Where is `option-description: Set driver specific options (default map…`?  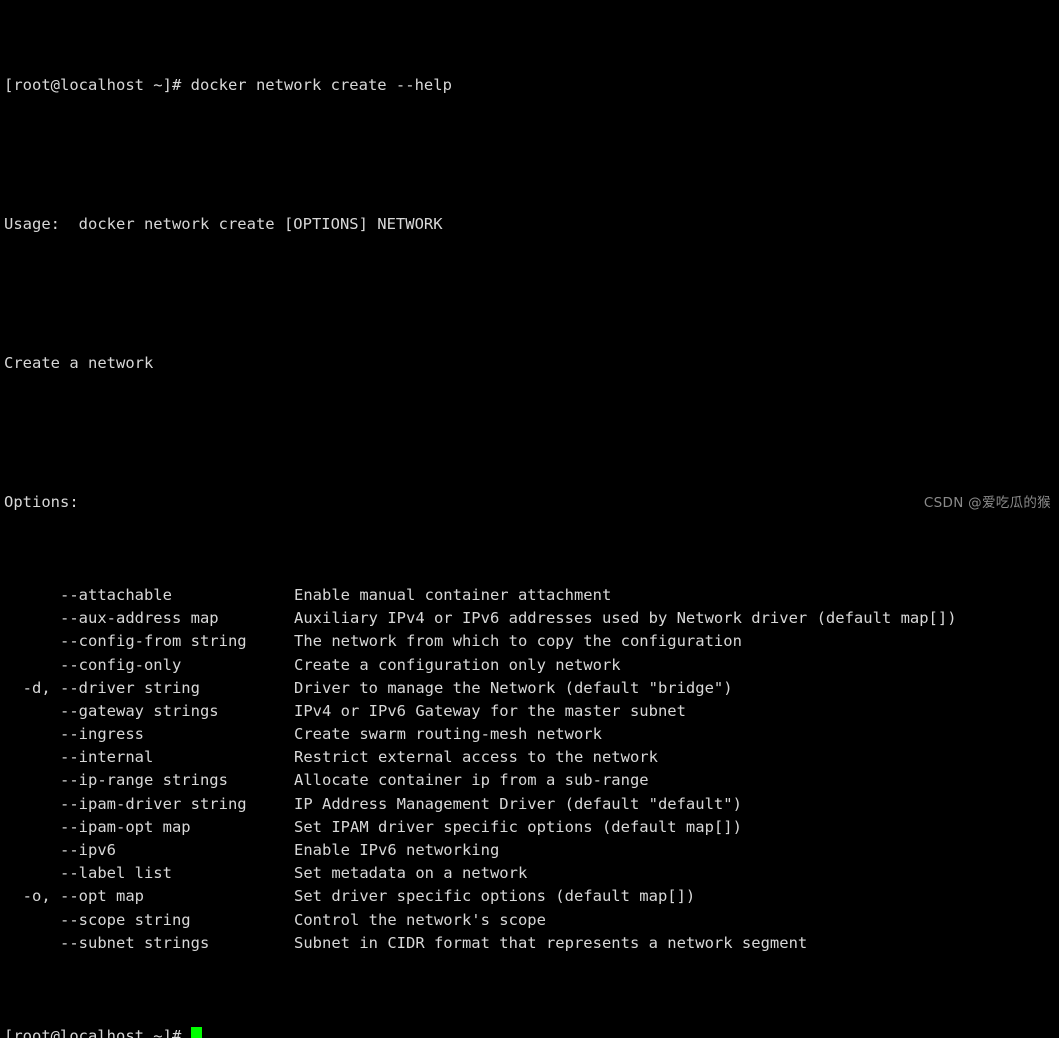 option-description: Set driver specific options (default map… is located at coordinates (495, 896).